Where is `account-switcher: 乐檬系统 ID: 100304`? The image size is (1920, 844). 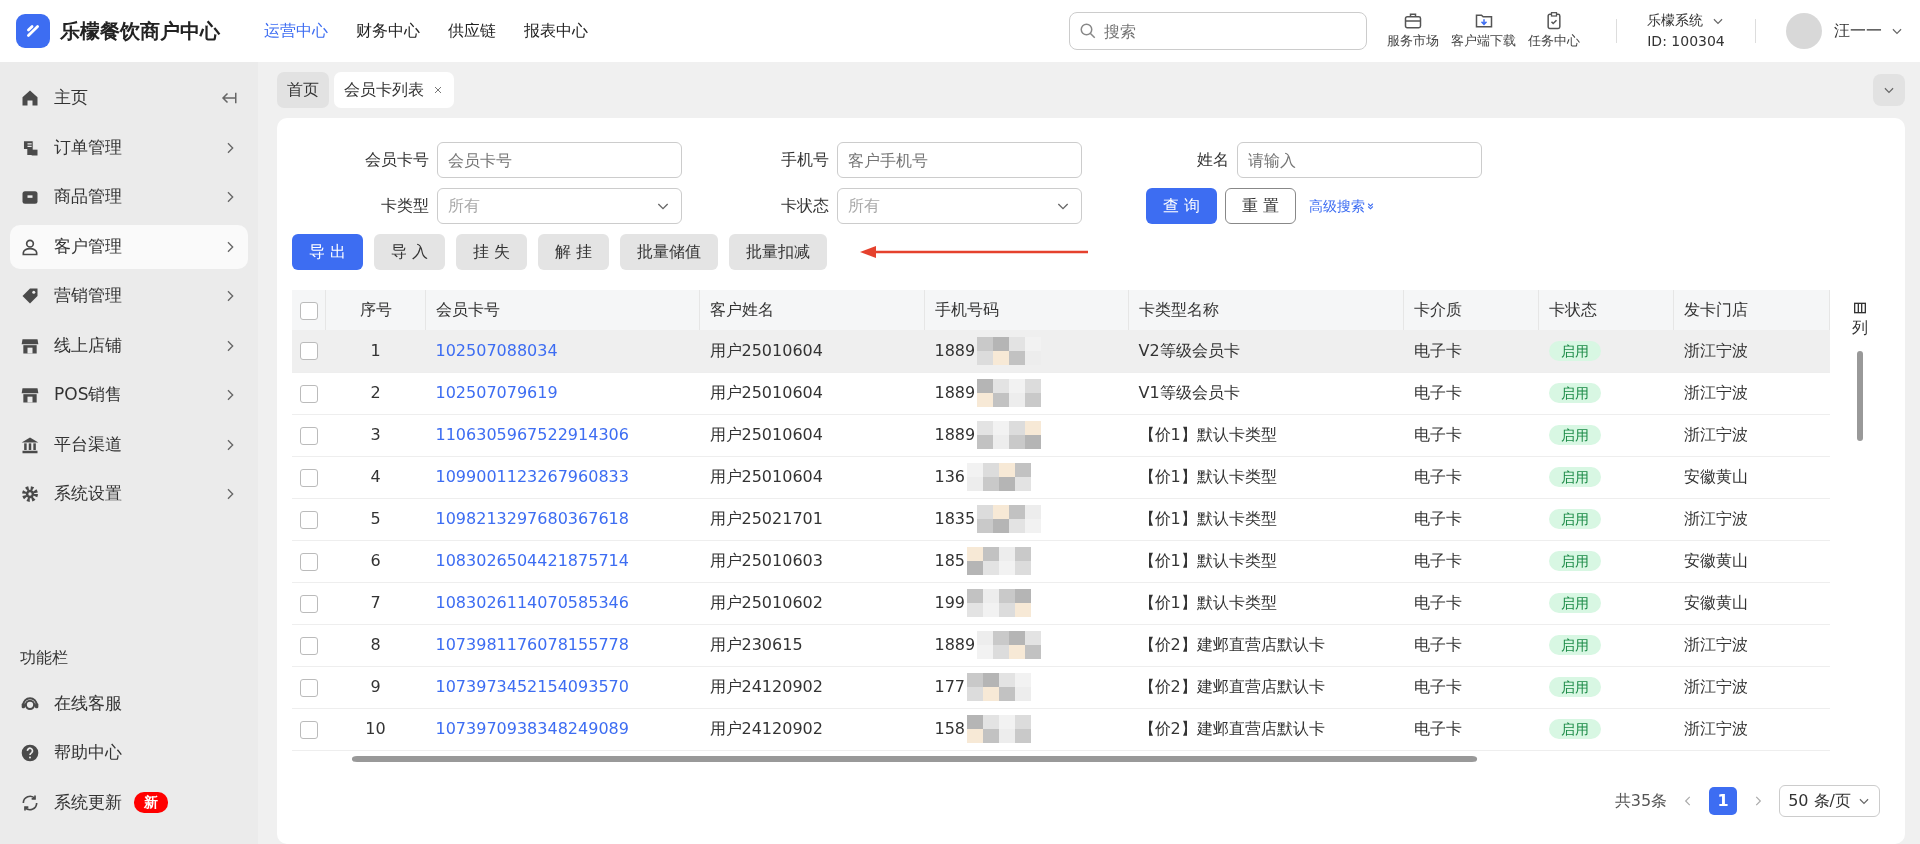
account-switcher: 乐檬系统 ID: 100304 is located at coordinates (1686, 31).